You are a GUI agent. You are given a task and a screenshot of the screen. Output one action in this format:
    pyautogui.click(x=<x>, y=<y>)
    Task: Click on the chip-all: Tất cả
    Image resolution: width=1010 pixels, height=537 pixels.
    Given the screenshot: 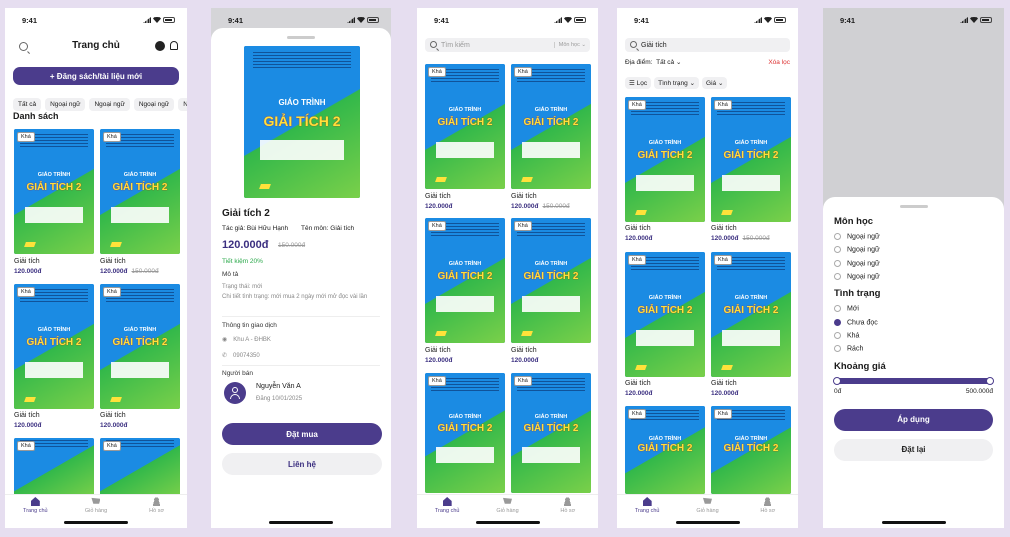 What is the action you would take?
    pyautogui.click(x=27, y=104)
    